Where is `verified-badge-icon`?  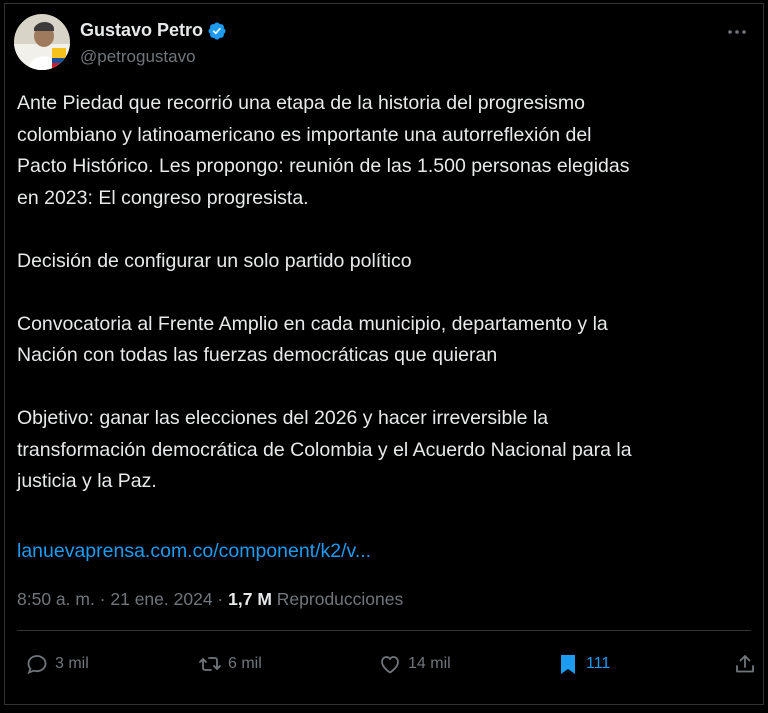
verified-badge-icon is located at coordinates (217, 30).